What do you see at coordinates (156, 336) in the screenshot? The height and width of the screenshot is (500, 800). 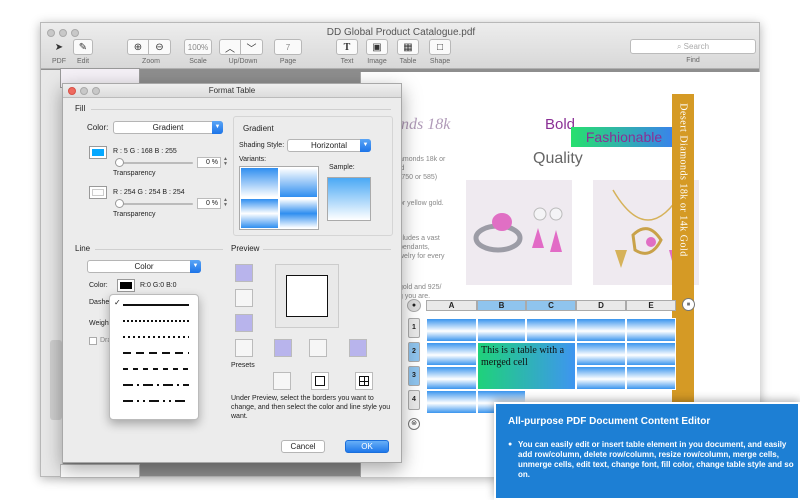 I see `dash-option-dots` at bounding box center [156, 336].